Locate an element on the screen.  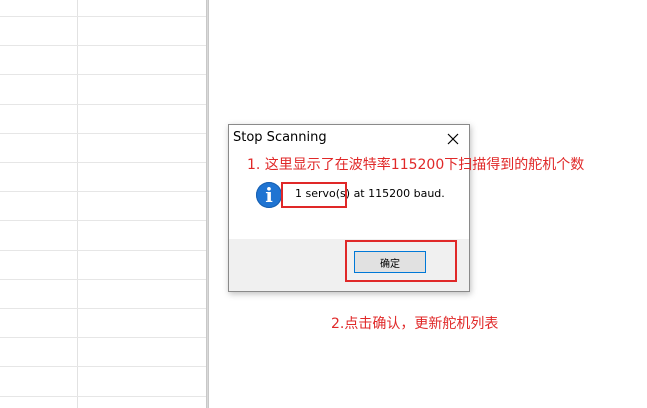
close-icon is located at coordinates (453, 139).